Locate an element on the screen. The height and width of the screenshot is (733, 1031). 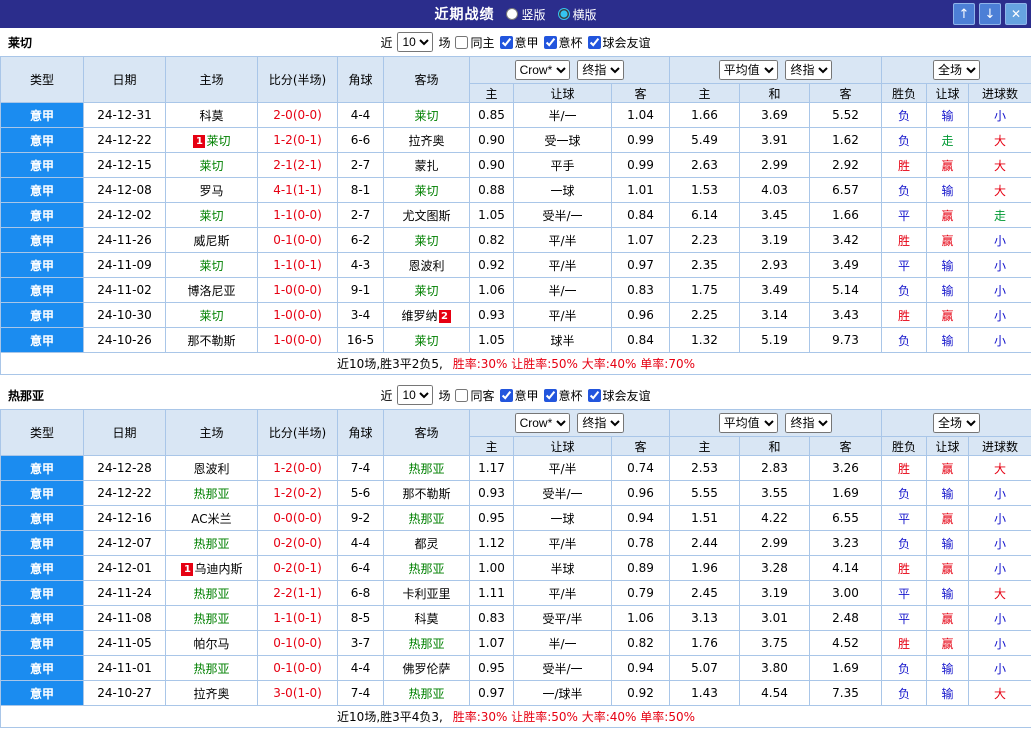
filter-group: 近 10 场 同客 意甲 意杯 球会友谊 is located at coordinates (515, 395).